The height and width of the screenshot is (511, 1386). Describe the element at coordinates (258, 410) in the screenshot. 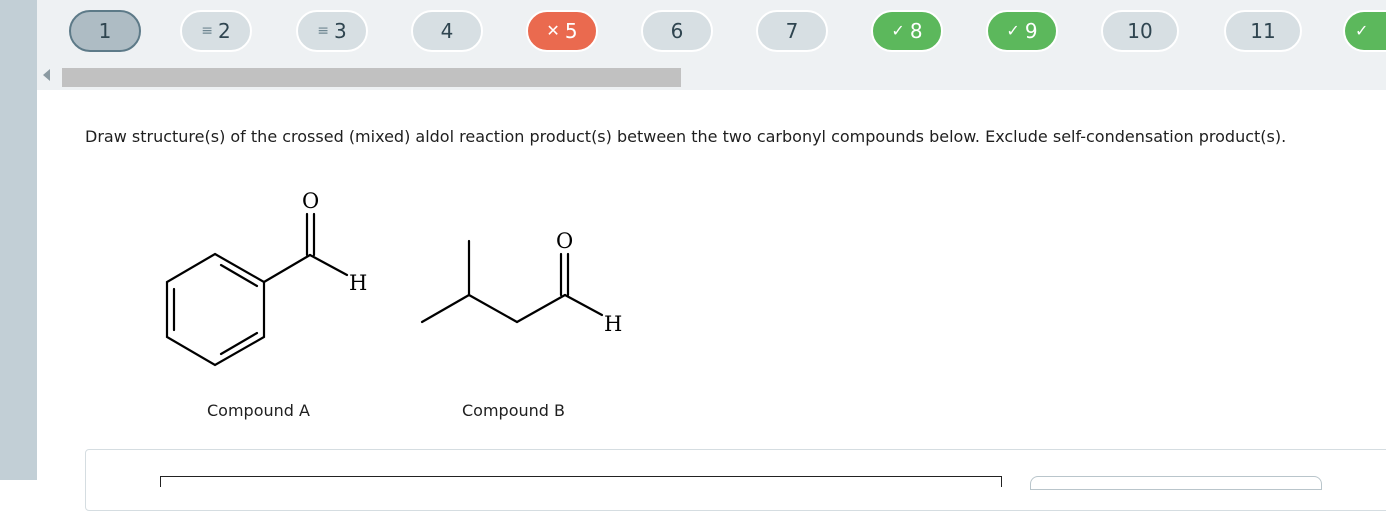

I see `compound-a-caption: Compound A` at that location.